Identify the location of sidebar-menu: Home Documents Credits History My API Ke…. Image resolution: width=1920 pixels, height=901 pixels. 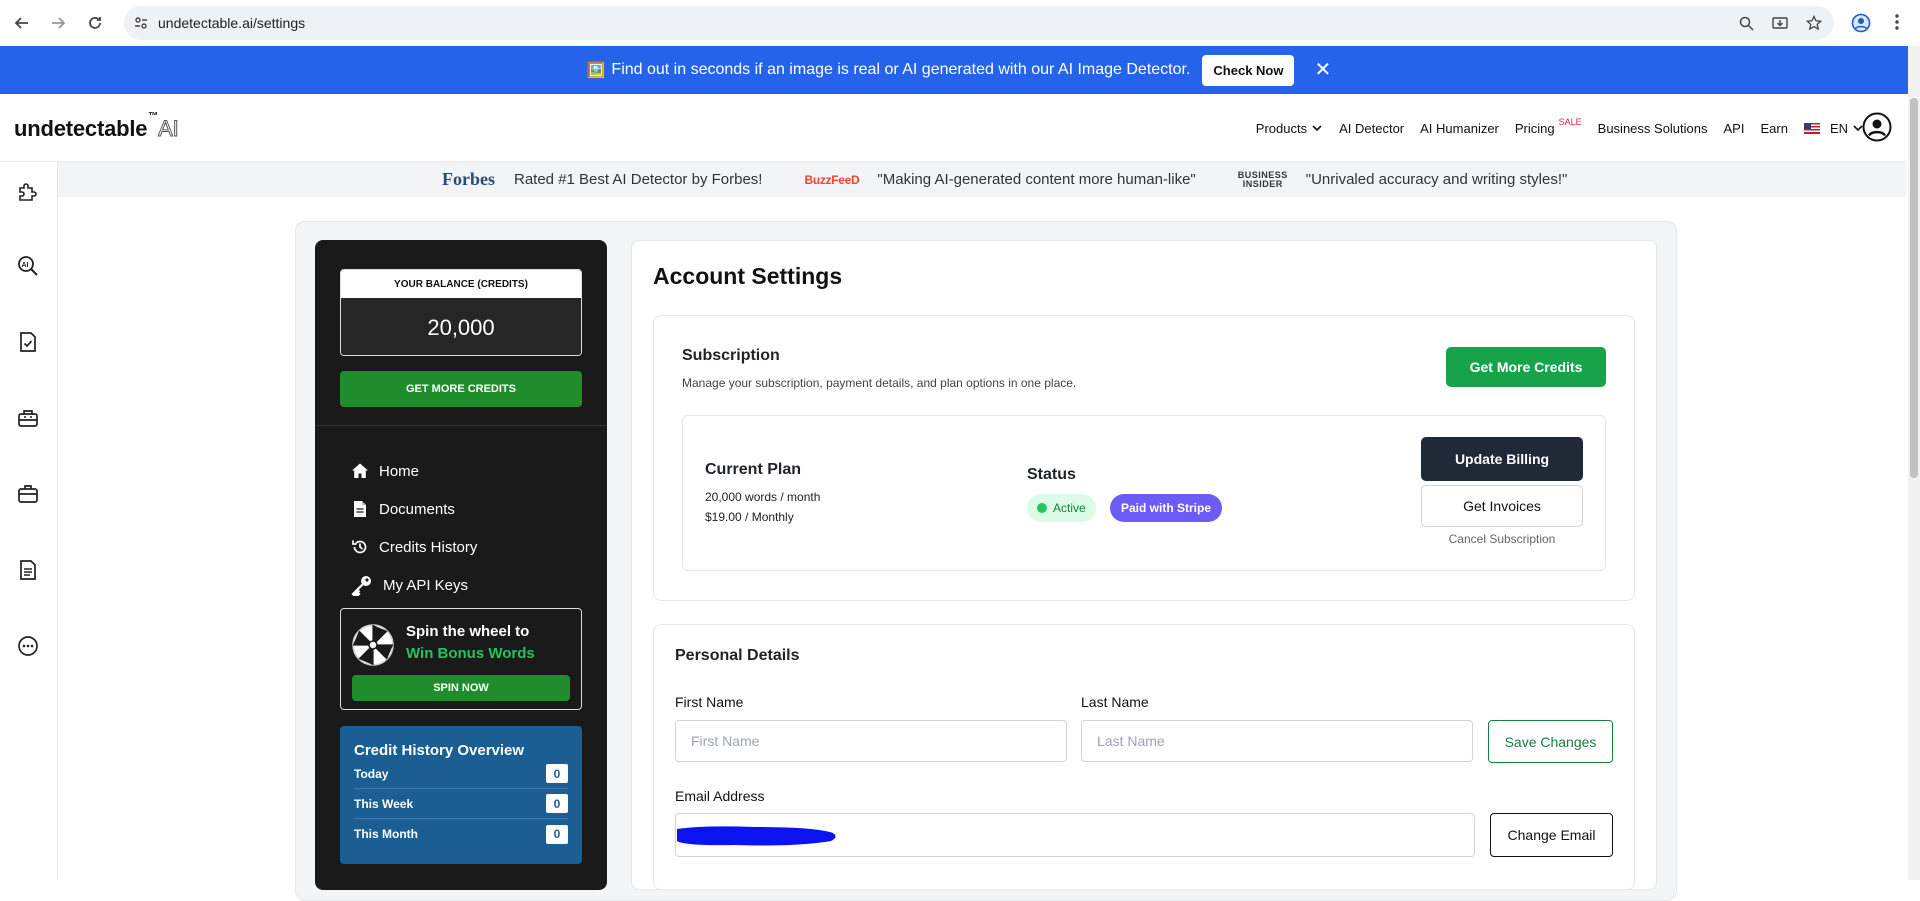
(414, 528).